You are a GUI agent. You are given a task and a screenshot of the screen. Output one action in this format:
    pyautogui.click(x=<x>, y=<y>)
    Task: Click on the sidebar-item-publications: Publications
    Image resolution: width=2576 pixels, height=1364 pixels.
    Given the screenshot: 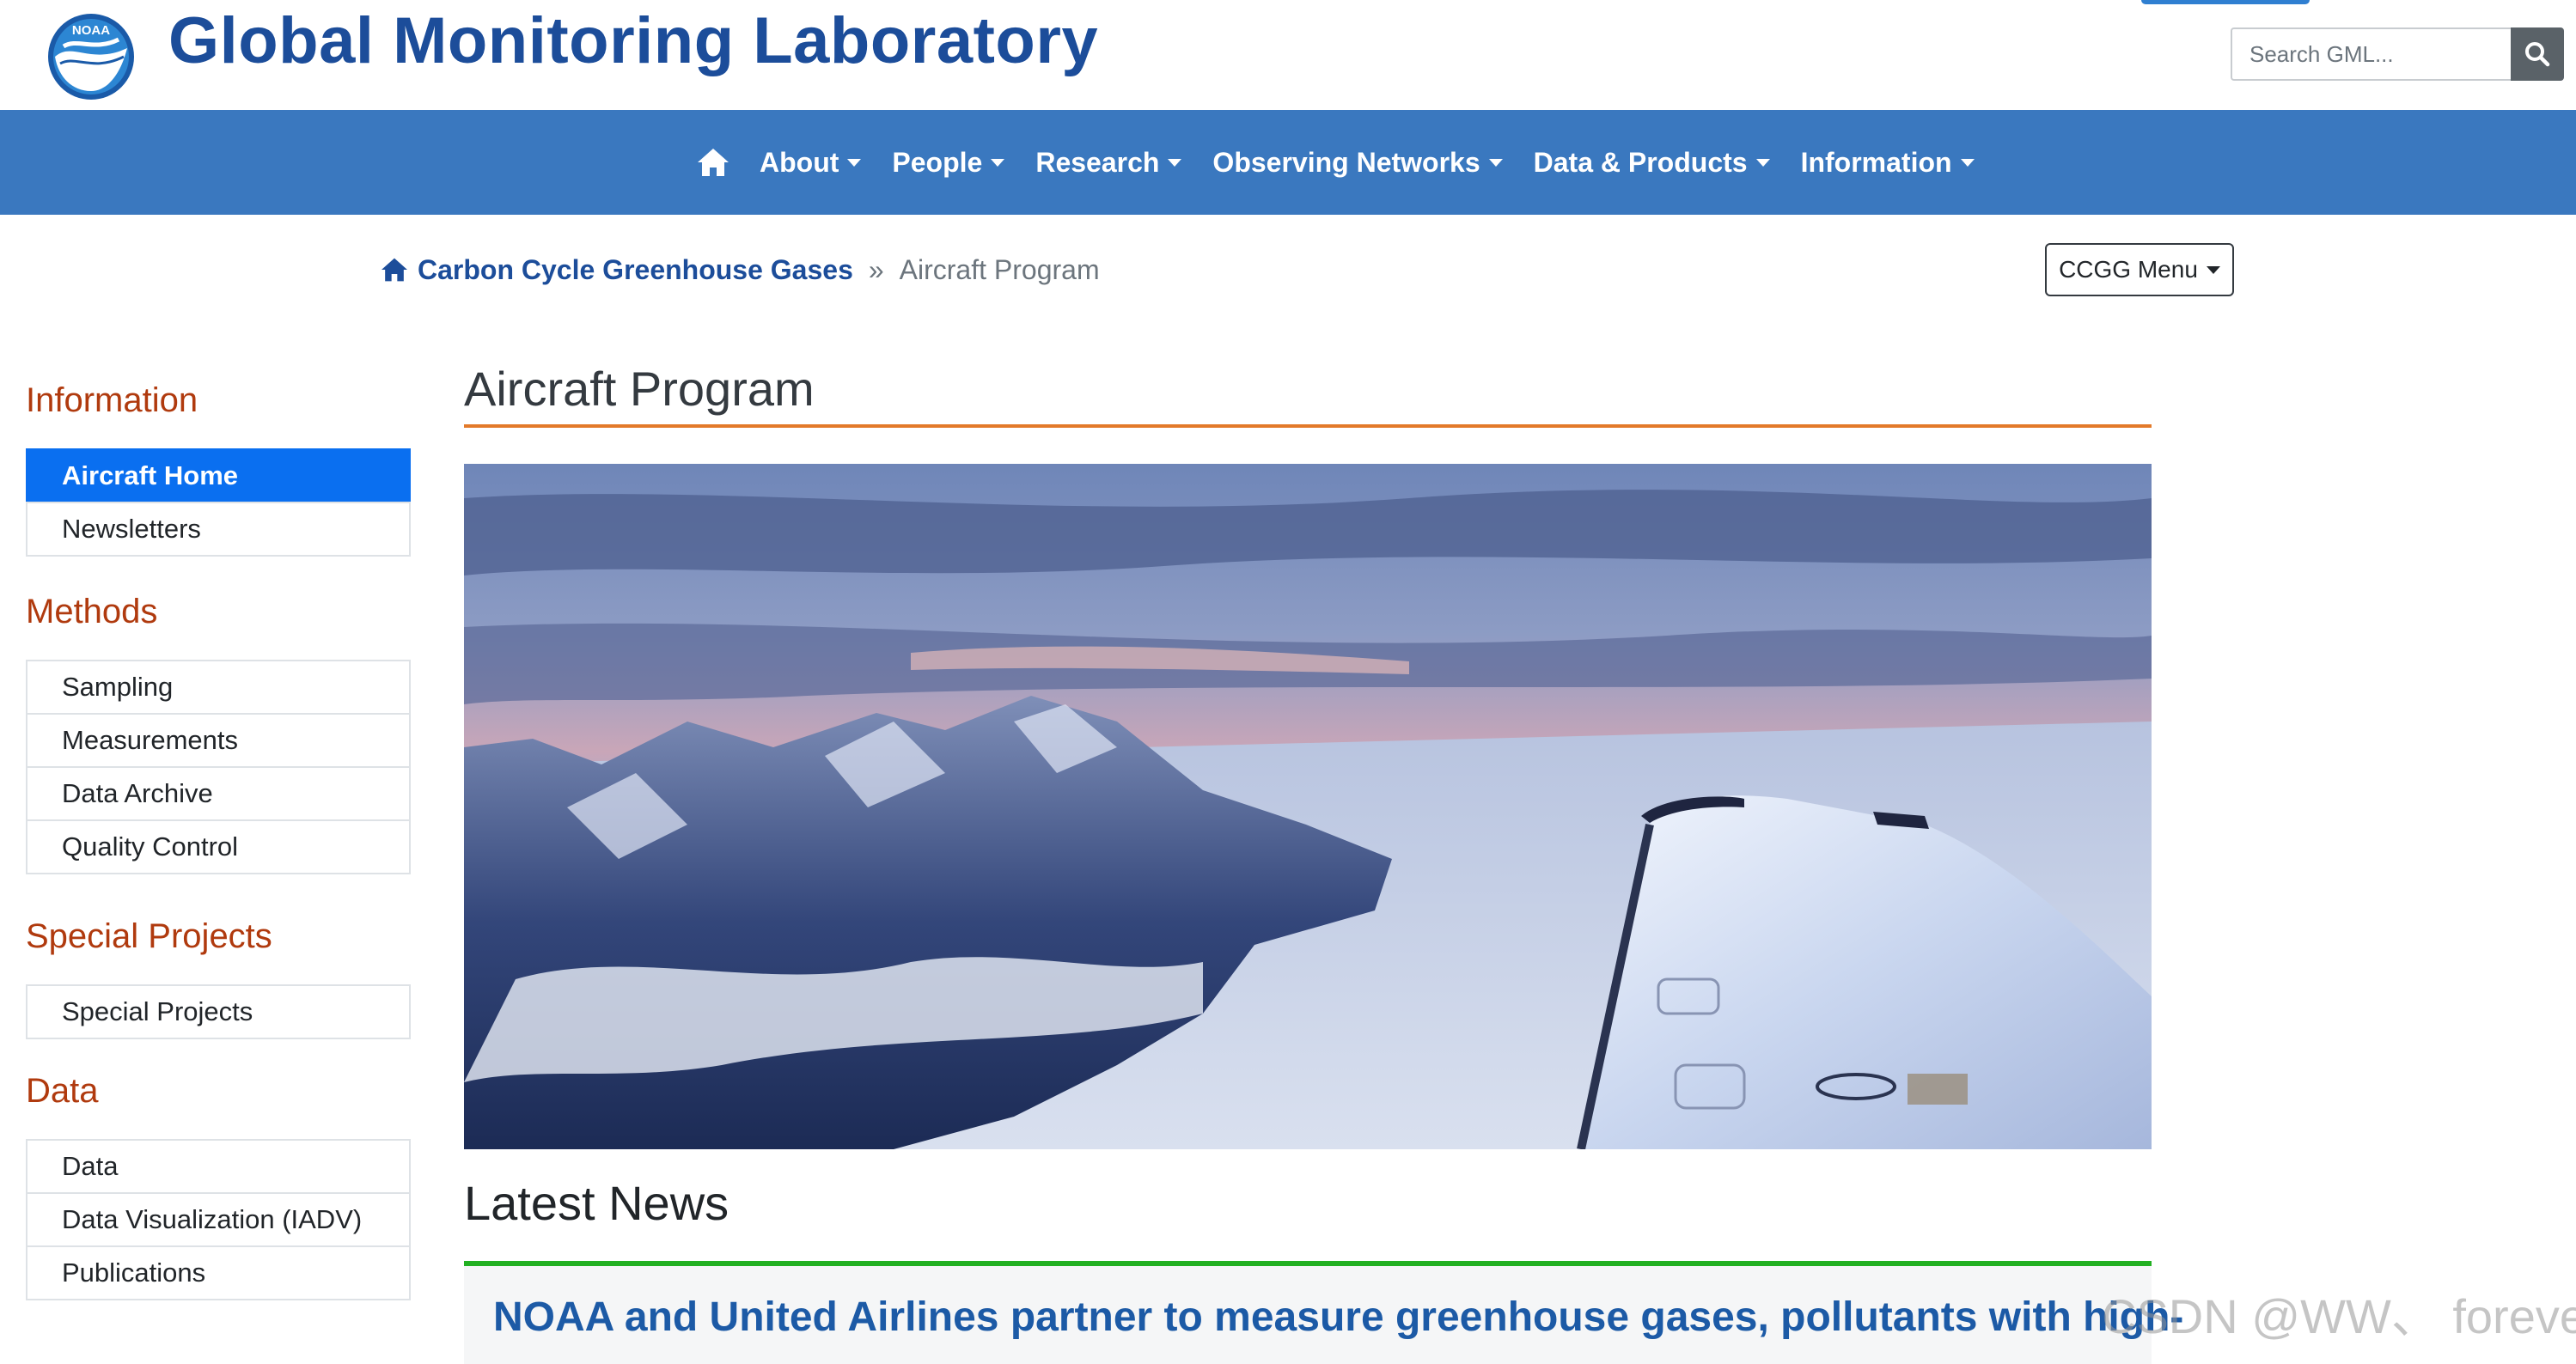 What is the action you would take?
    pyautogui.click(x=218, y=1272)
    